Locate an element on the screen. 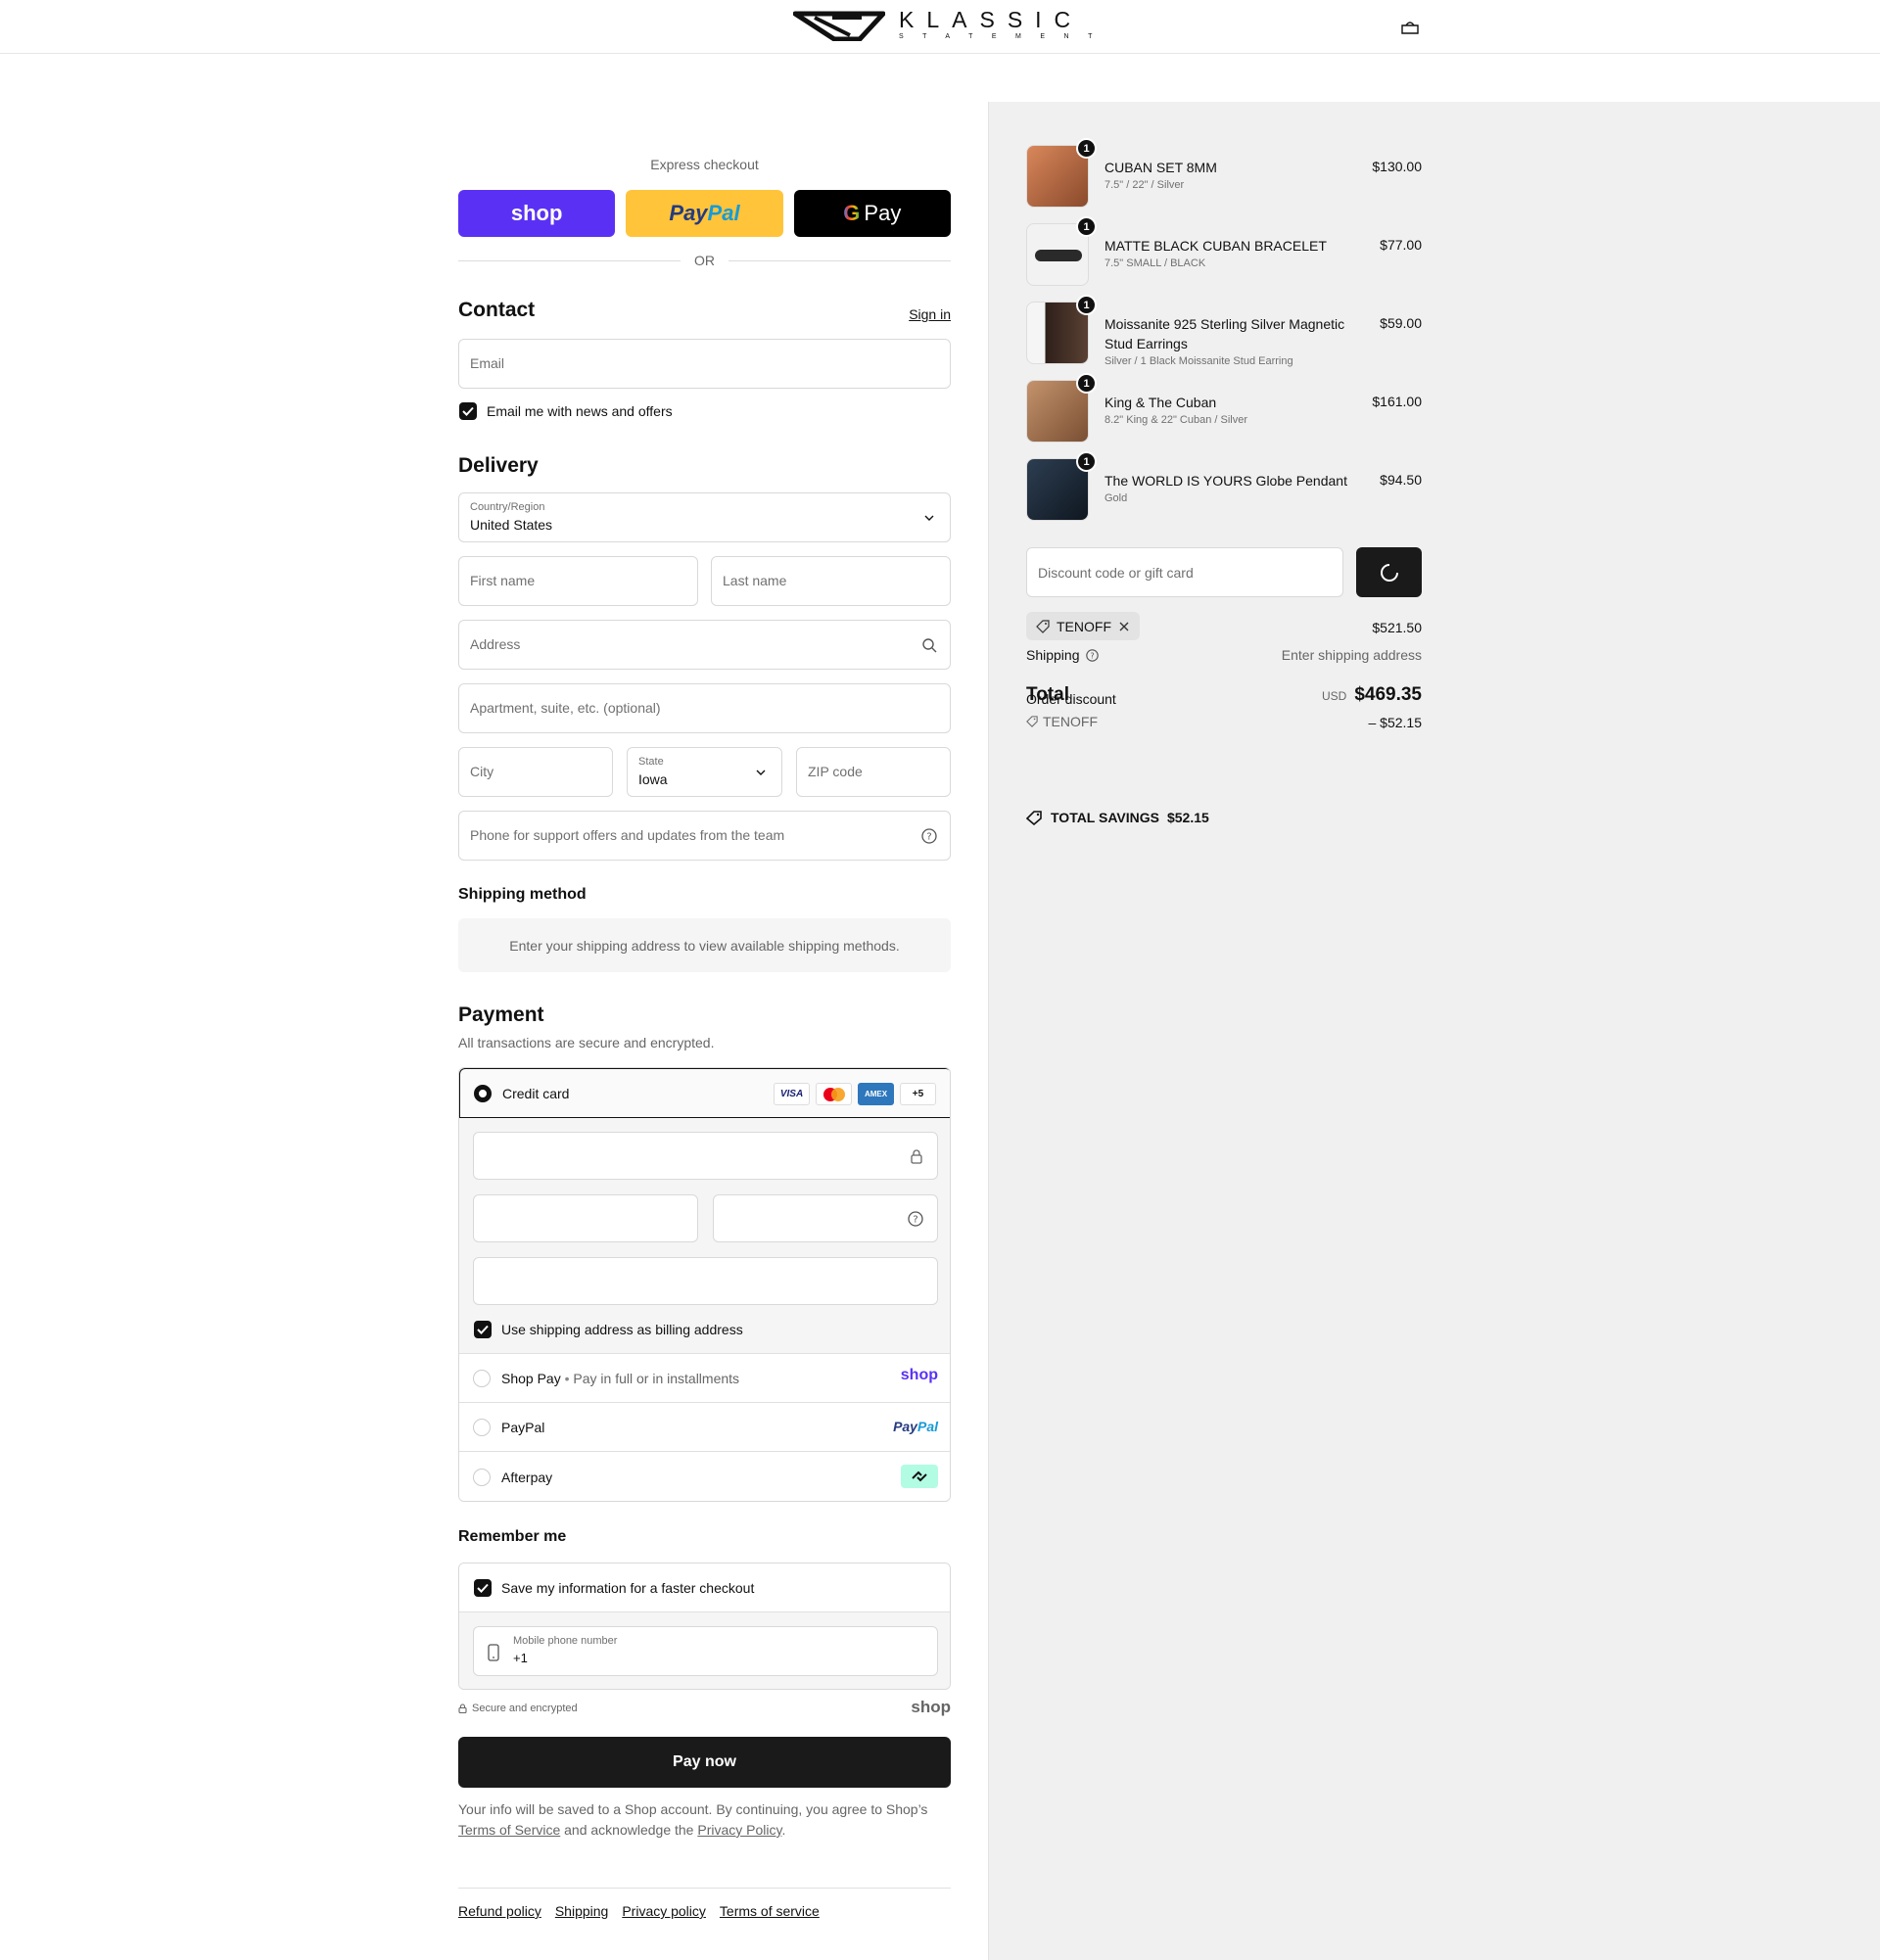 The image size is (1880, 1960). bag-icon is located at coordinates (1410, 27).